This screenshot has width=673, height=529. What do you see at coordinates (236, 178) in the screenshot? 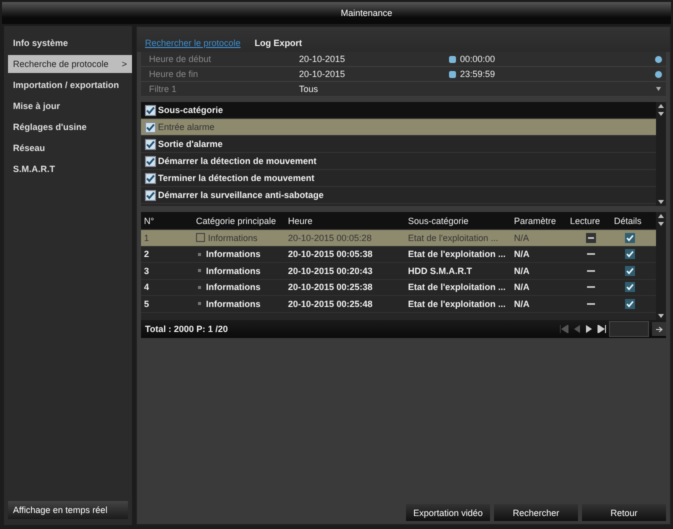
I see `checklist-label: Terminer la détection de mouvement` at bounding box center [236, 178].